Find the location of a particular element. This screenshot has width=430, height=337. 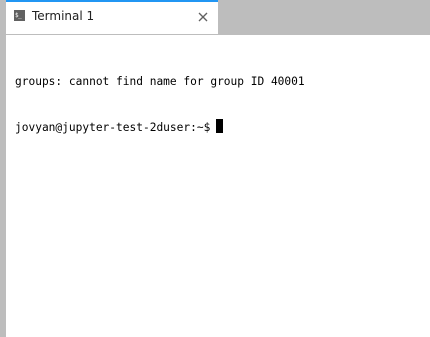

terminal-prompt-line: jovyan@jupyter-test-2duser:~$ is located at coordinates (160, 126).